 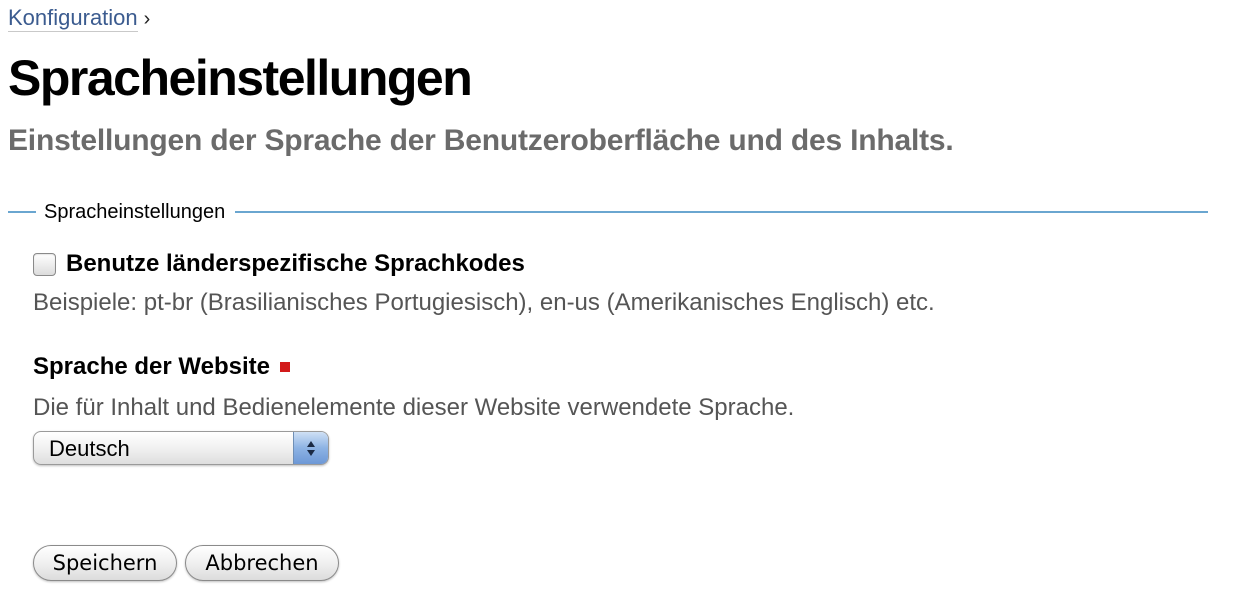 What do you see at coordinates (136, 212) in the screenshot?
I see `fieldset-legend: Spracheinstellungen` at bounding box center [136, 212].